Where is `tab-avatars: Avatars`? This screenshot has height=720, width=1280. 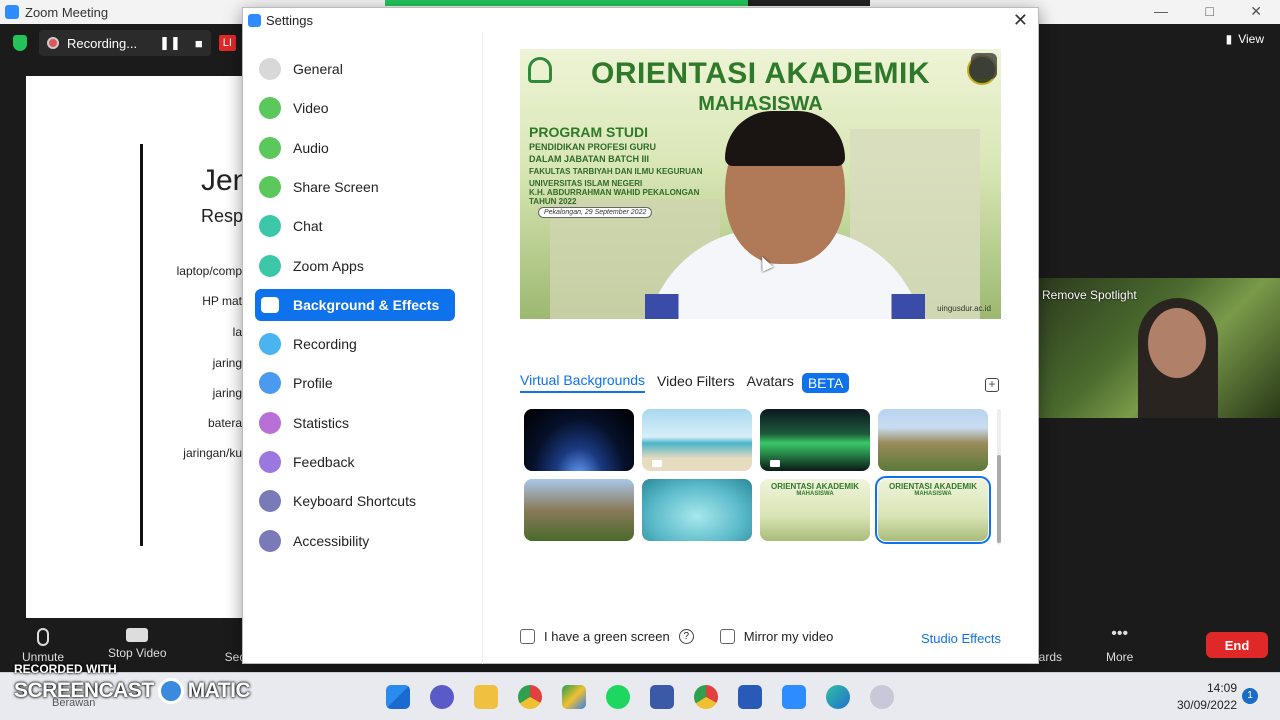
tab-avatars: Avatars is located at coordinates (770, 382).